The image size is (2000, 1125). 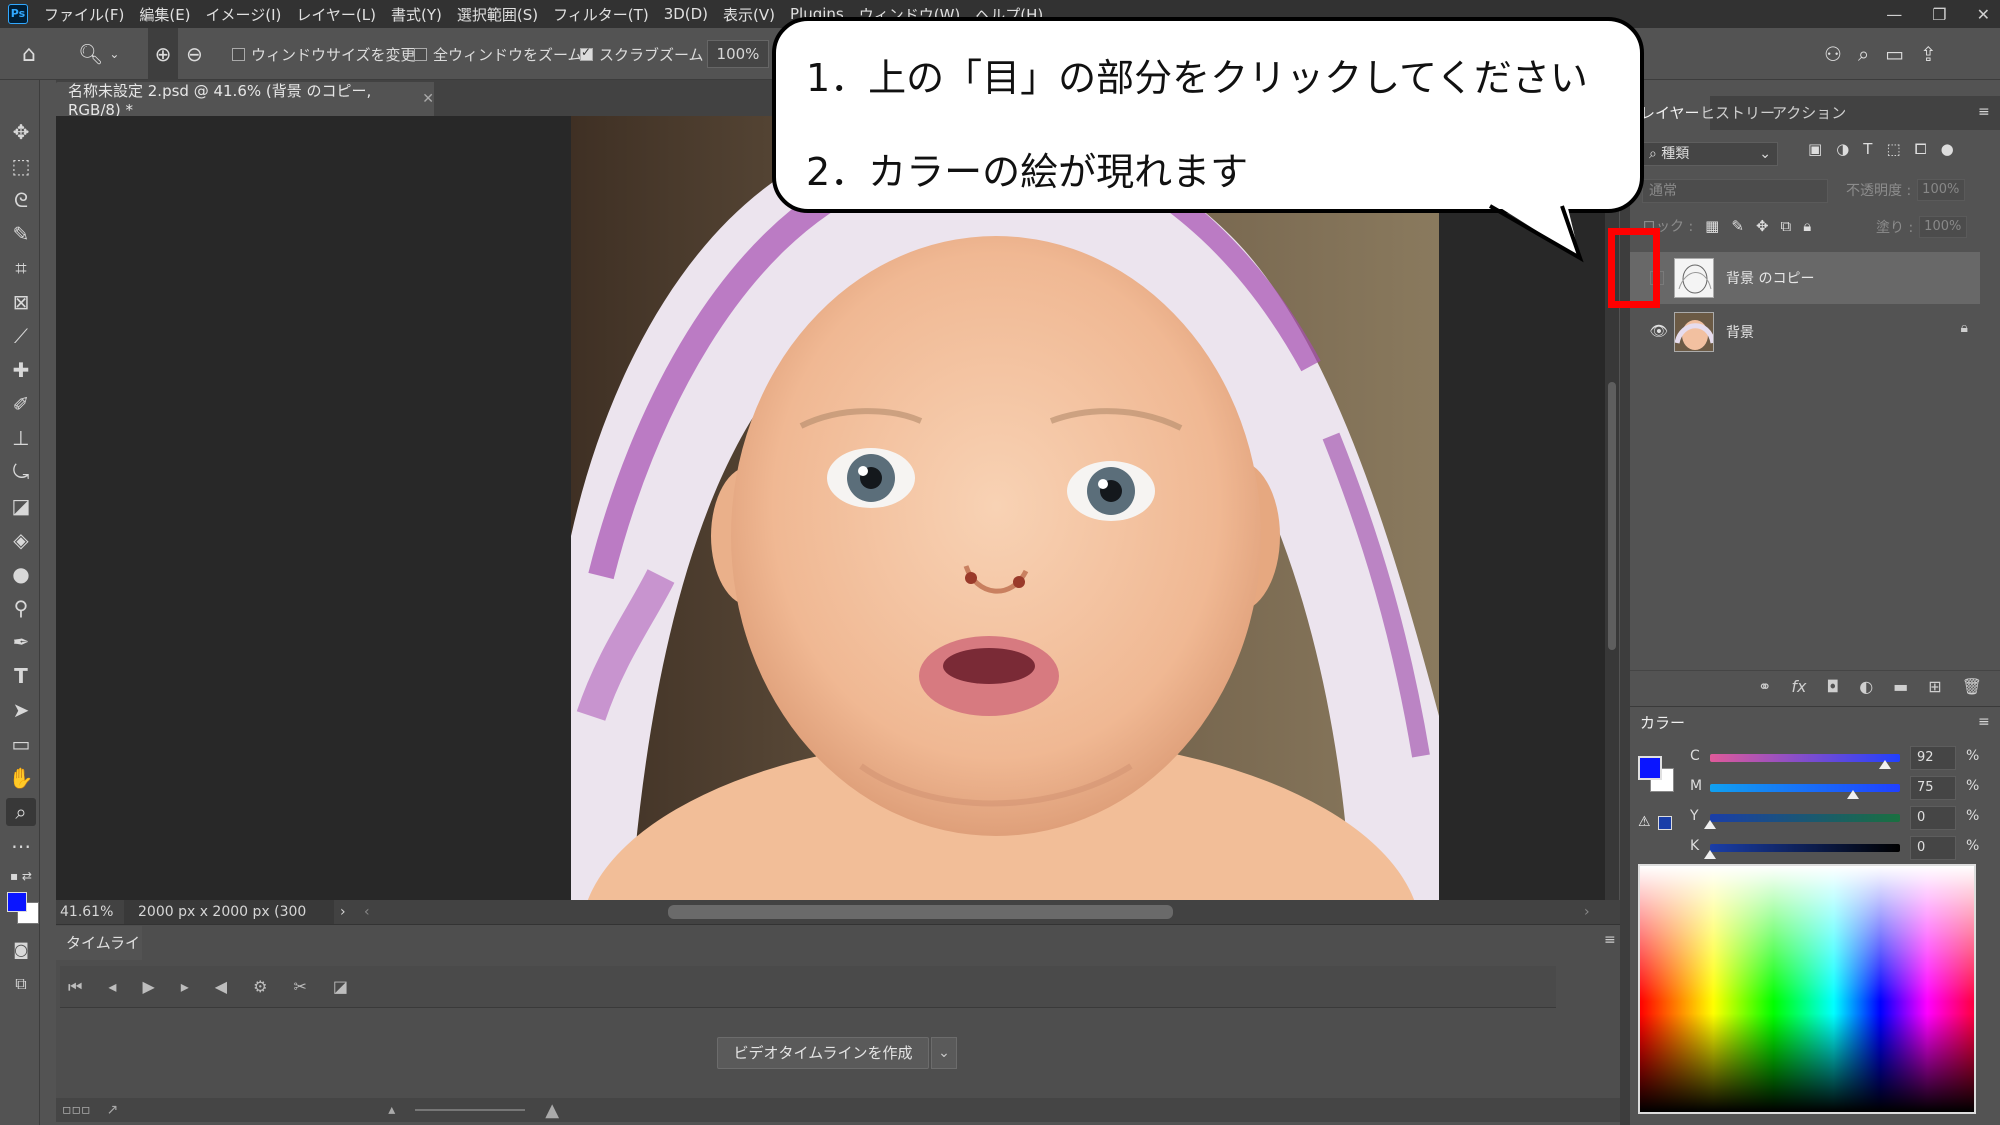 I want to click on hand-tool-icon: ✋, so click(x=21, y=778).